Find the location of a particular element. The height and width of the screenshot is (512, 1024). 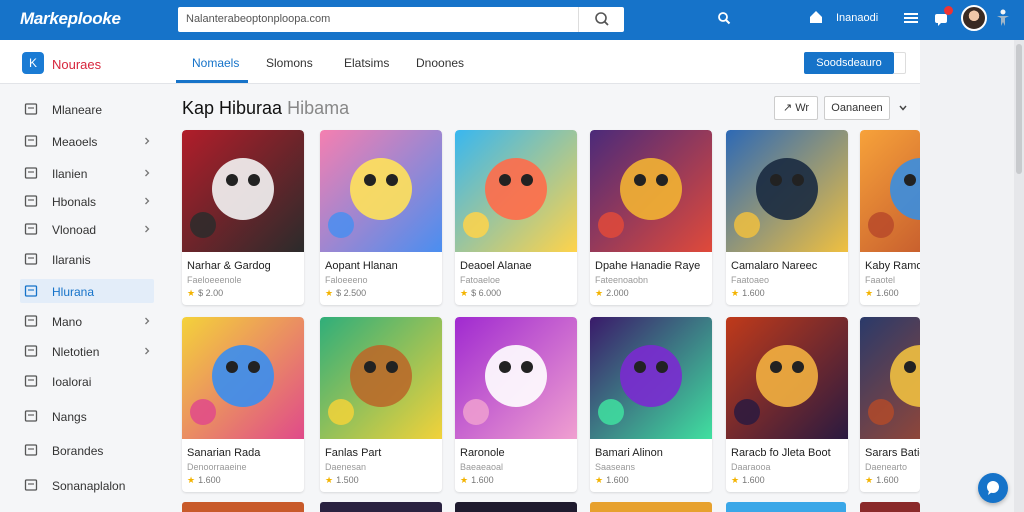

sidebar-item-ioalorai: Ioalorai is located at coordinates (87, 381).